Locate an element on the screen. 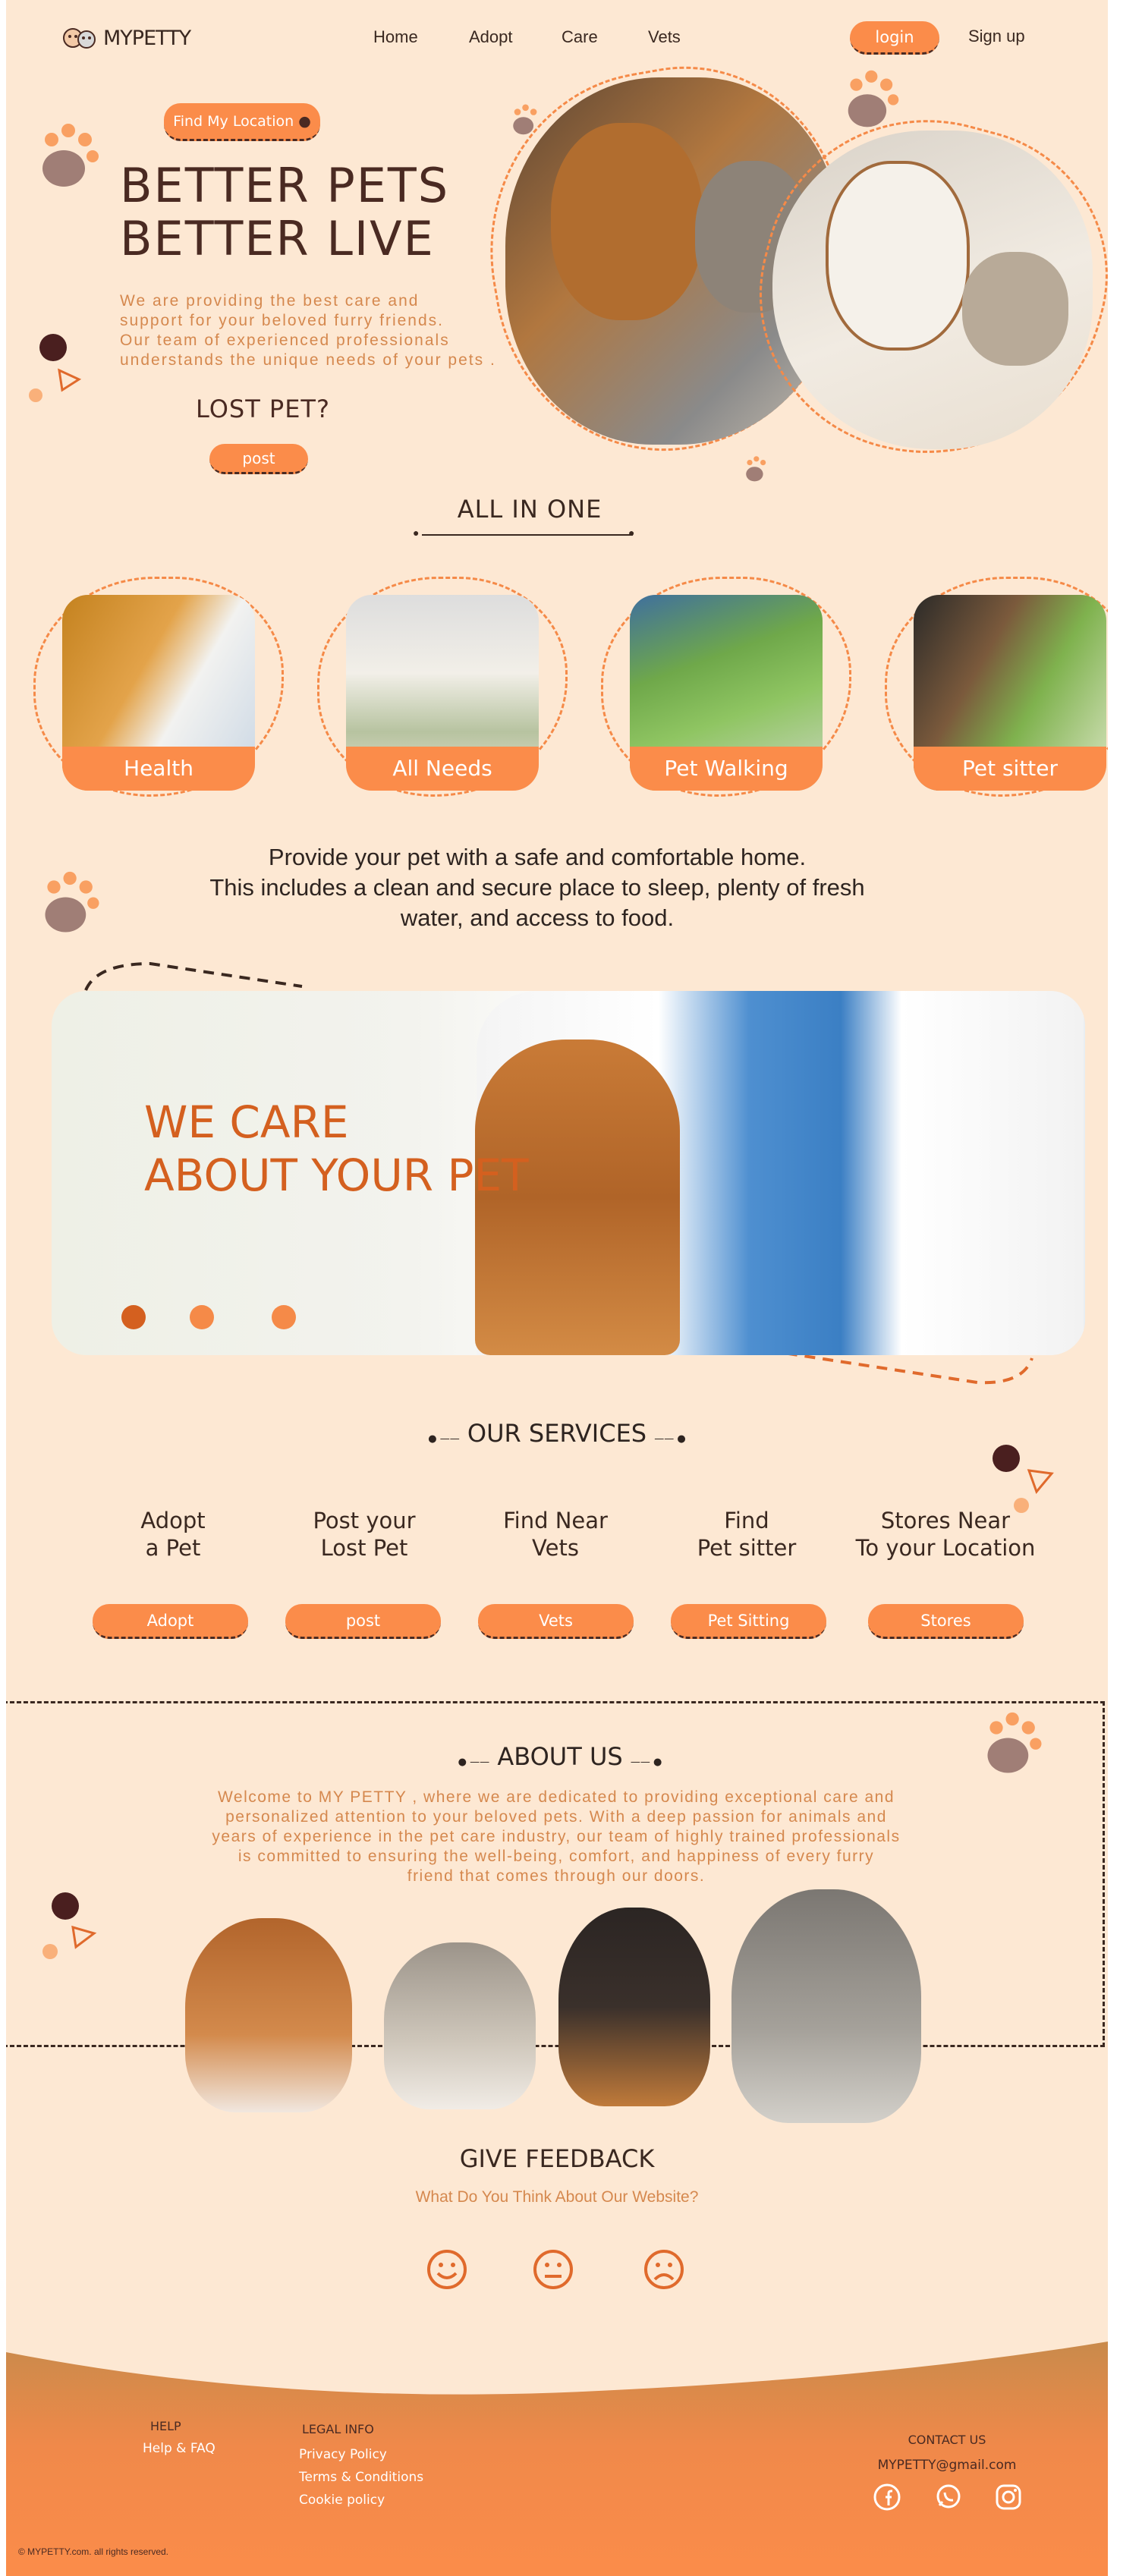 This screenshot has width=1142, height=2576. card-pet-walking: Pet Walking is located at coordinates (726, 693).